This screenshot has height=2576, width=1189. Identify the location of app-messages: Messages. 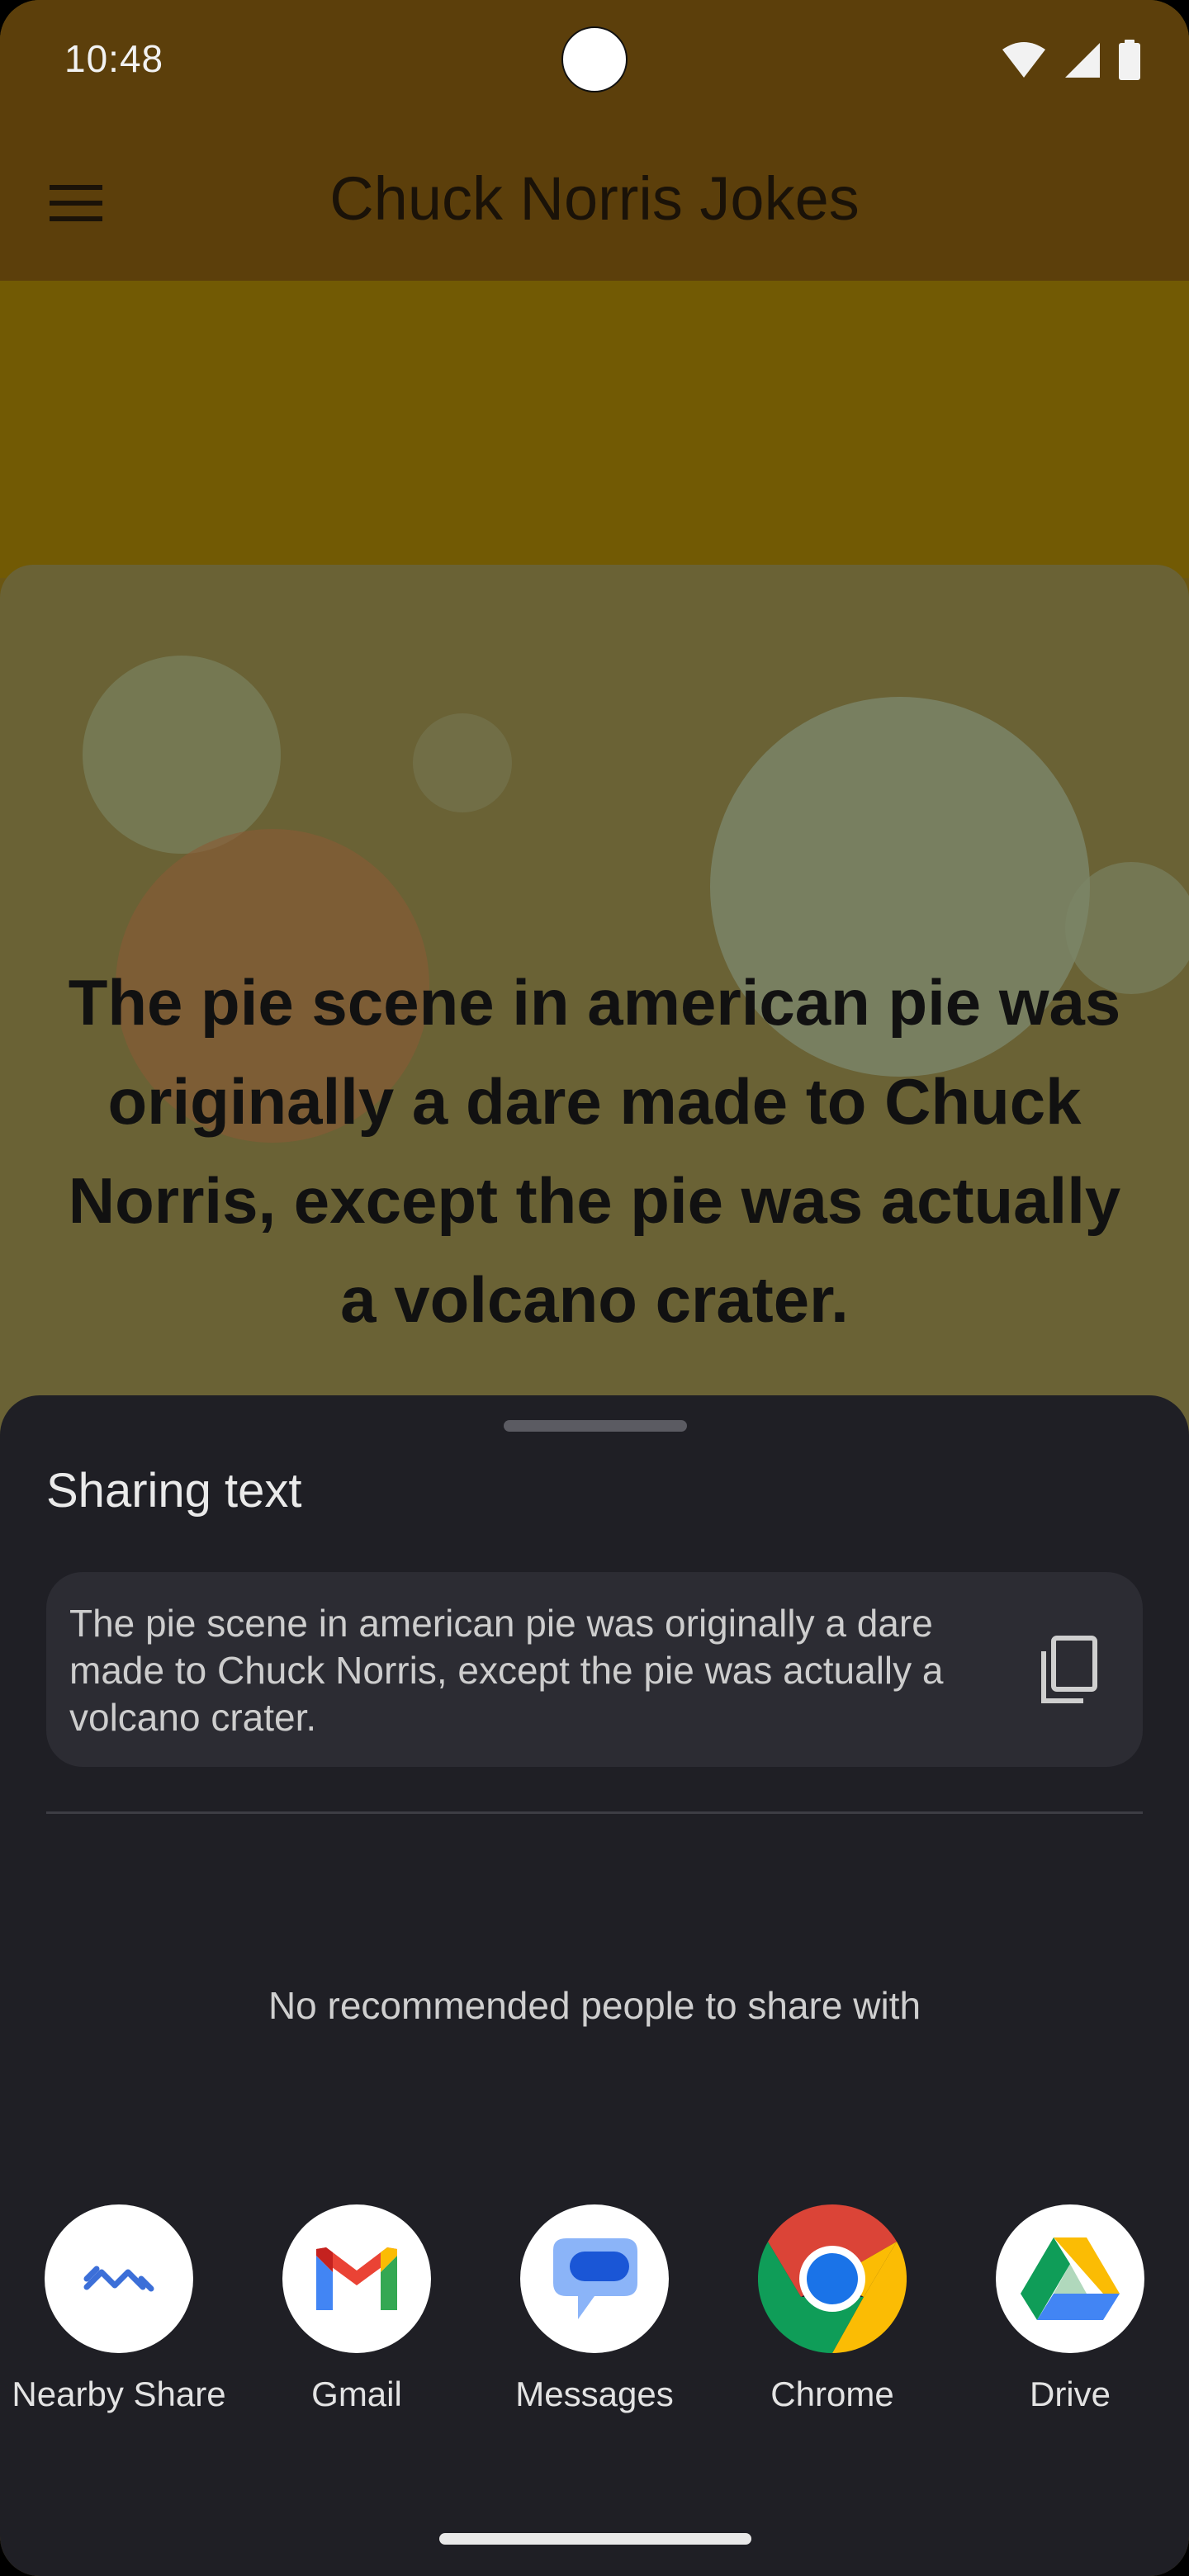
(594, 2309).